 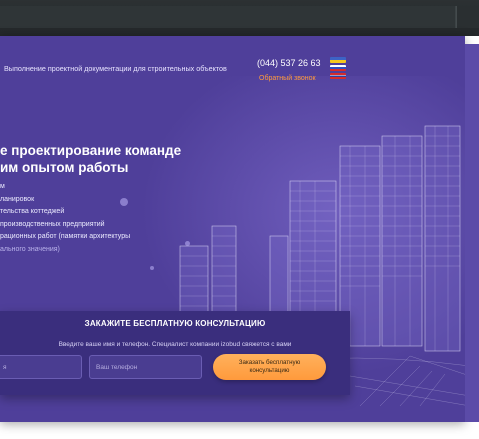 What do you see at coordinates (472, 233) in the screenshot?
I see `page-scroll-edge` at bounding box center [472, 233].